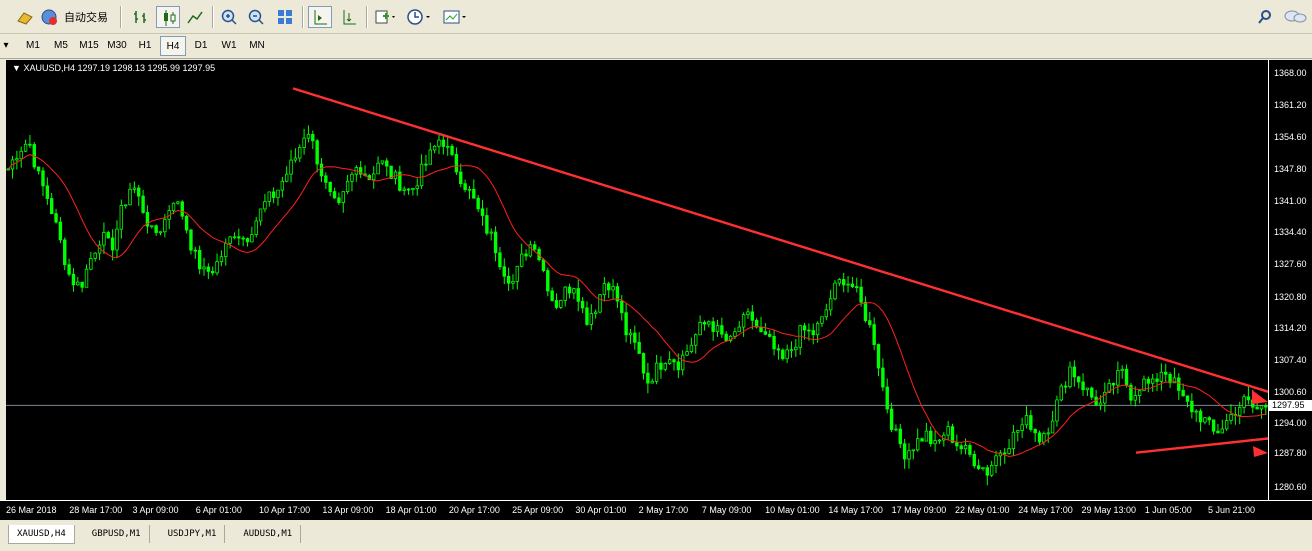  I want to click on price-tick-label: 1368.00, so click(1290, 73).